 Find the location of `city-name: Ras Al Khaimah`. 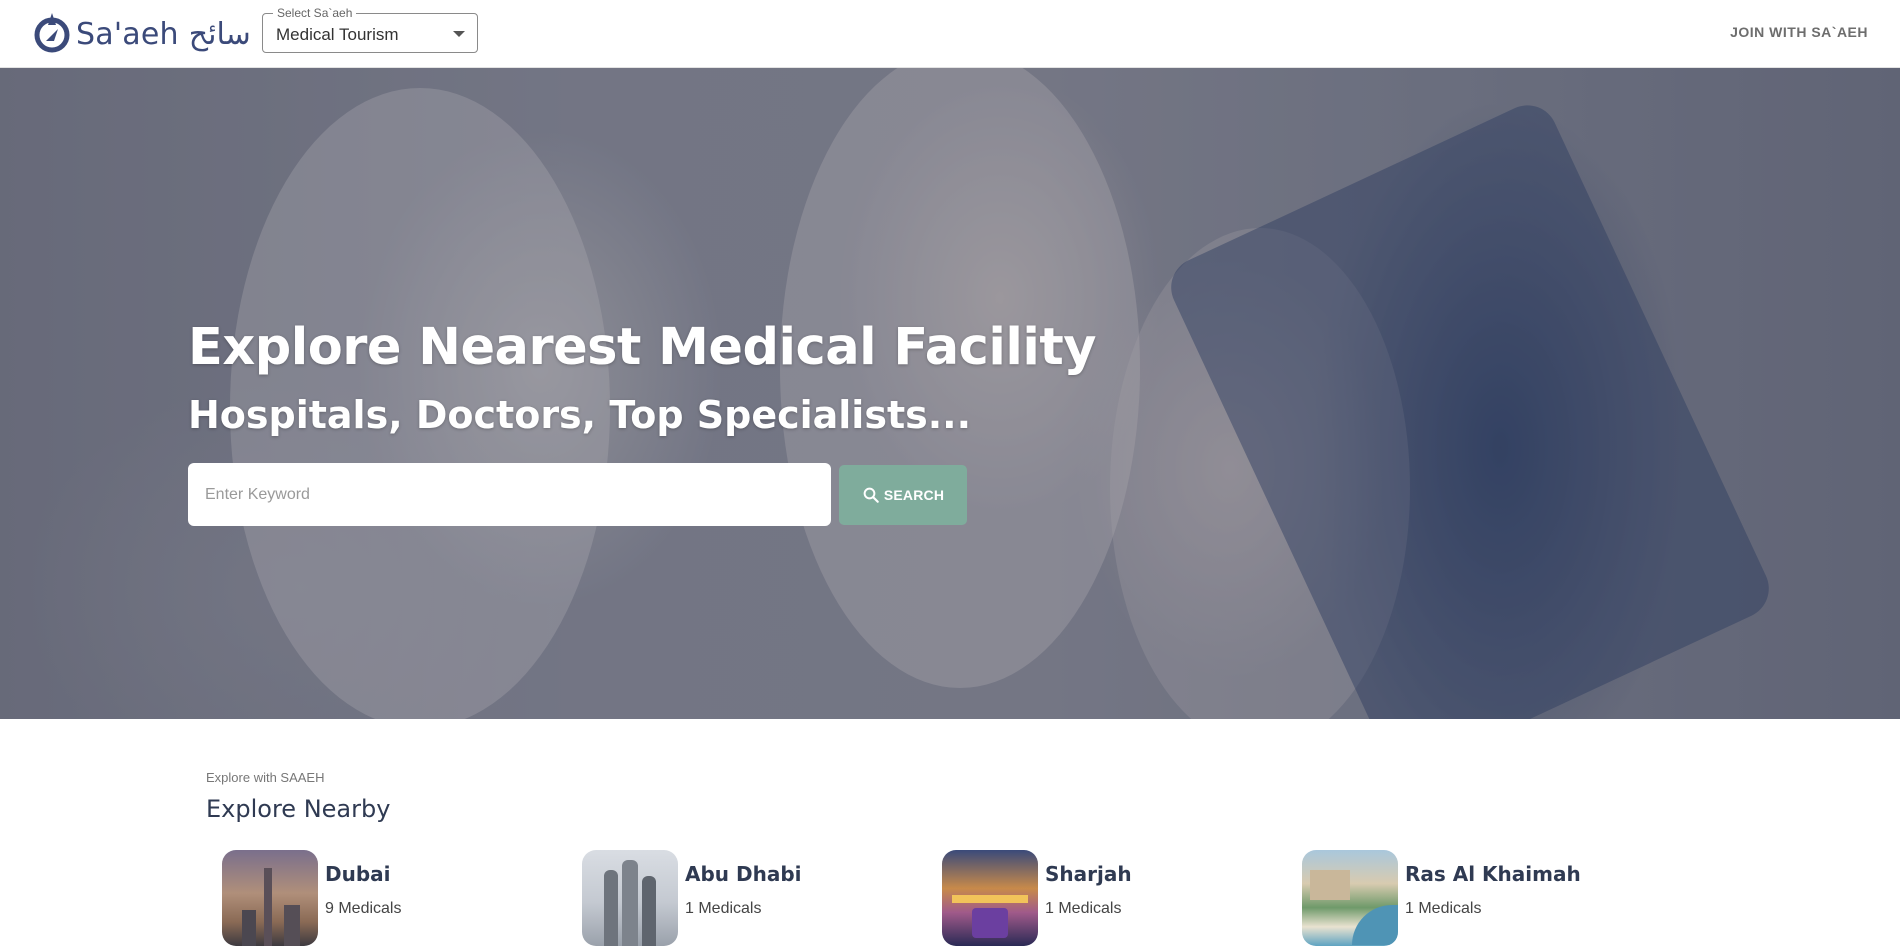

city-name: Ras Al Khaimah is located at coordinates (1493, 874).